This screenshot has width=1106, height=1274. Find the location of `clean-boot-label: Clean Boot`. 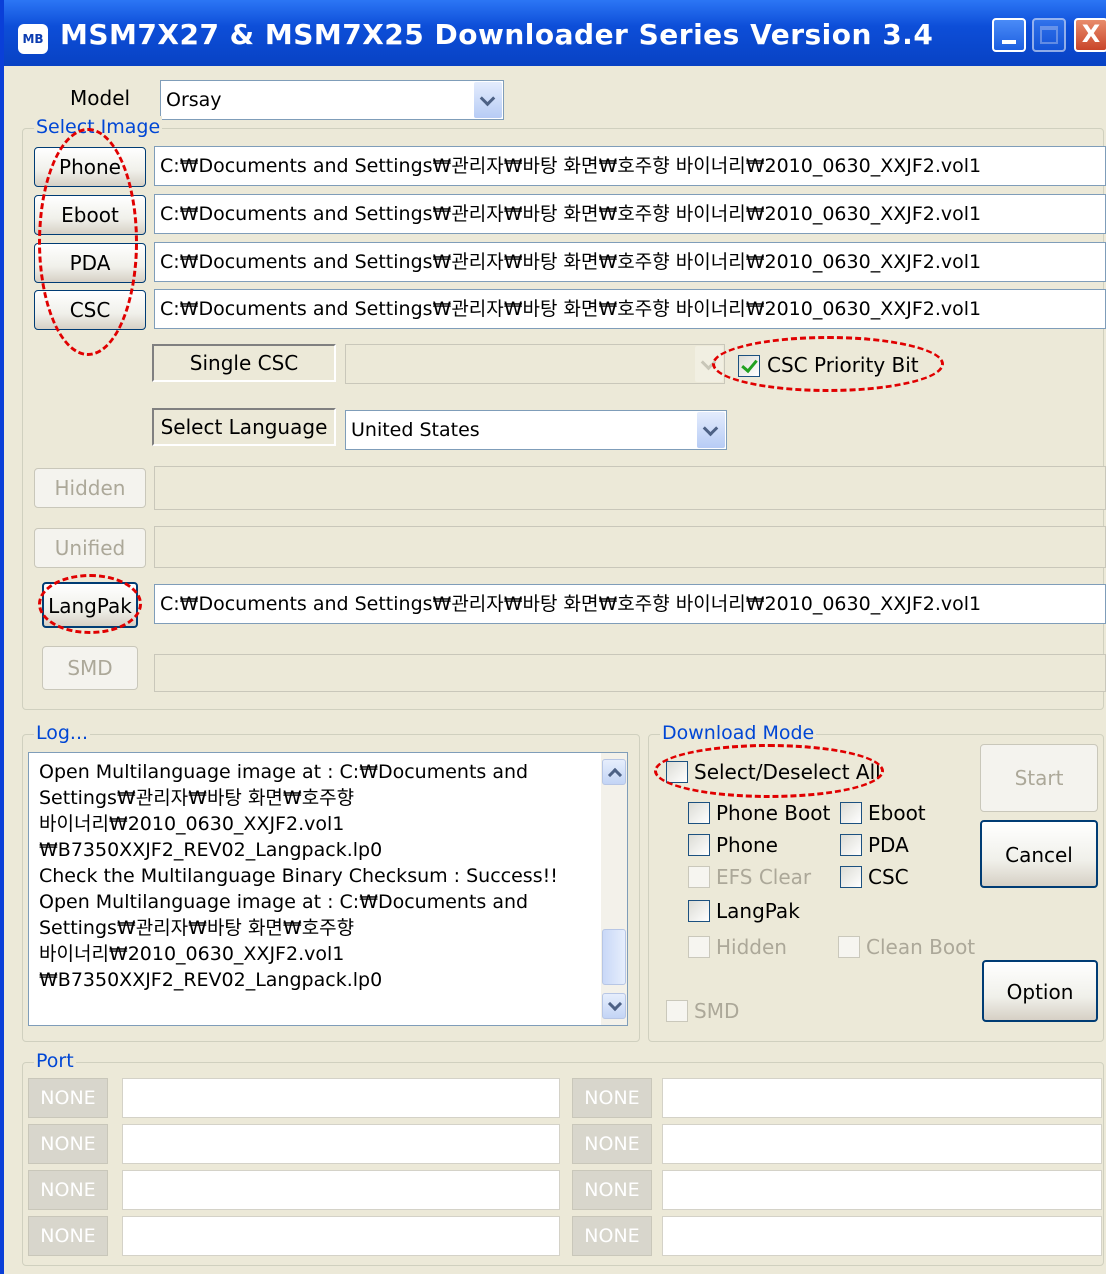

clean-boot-label: Clean Boot is located at coordinates (921, 947).